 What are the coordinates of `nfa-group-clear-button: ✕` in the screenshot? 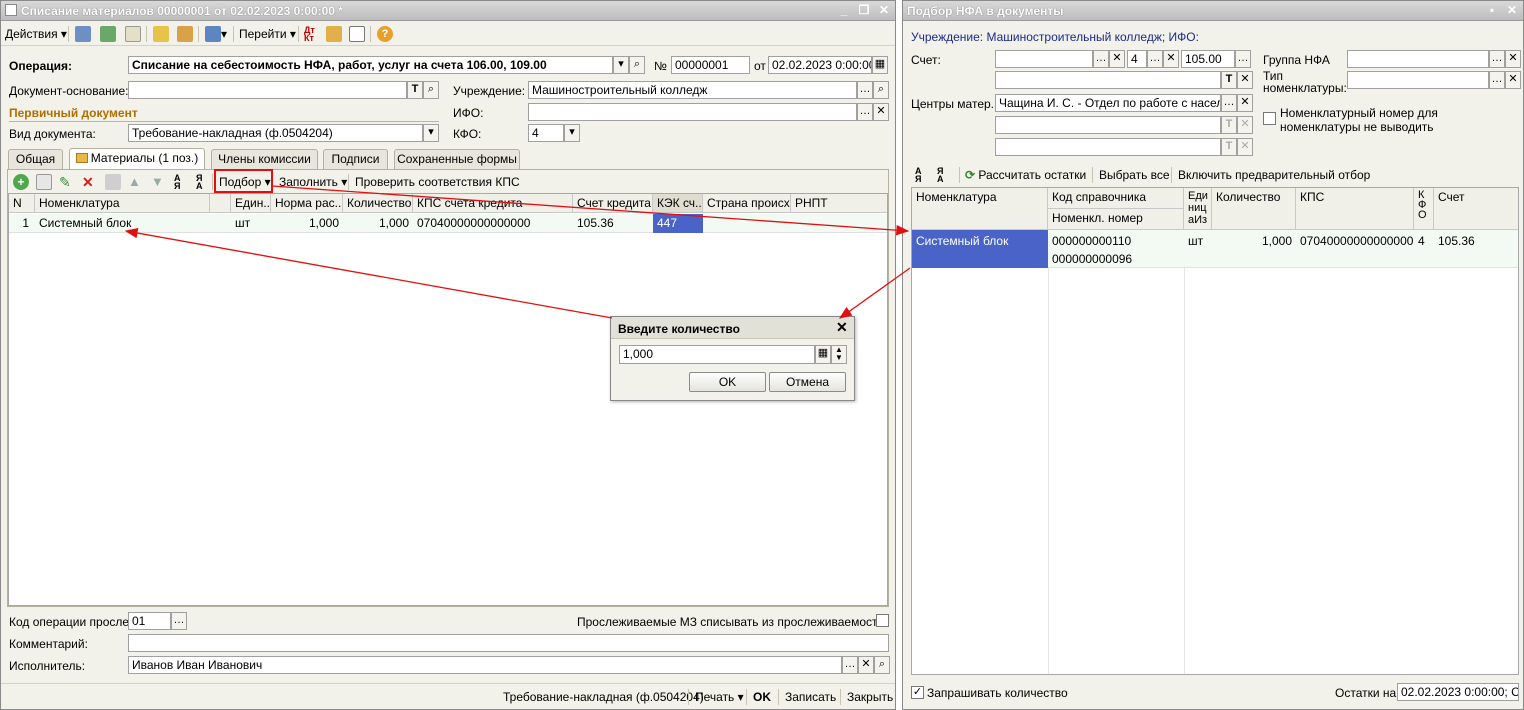 It's located at (1513, 59).